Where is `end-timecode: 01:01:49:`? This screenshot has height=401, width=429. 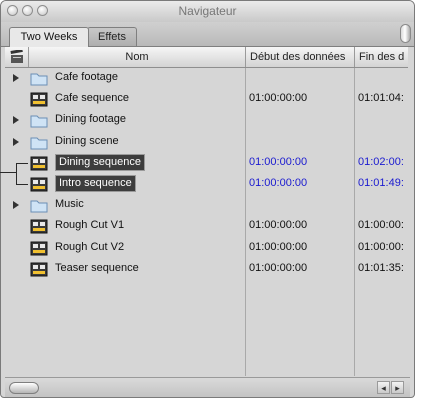
end-timecode: 01:01:49: is located at coordinates (381, 183).